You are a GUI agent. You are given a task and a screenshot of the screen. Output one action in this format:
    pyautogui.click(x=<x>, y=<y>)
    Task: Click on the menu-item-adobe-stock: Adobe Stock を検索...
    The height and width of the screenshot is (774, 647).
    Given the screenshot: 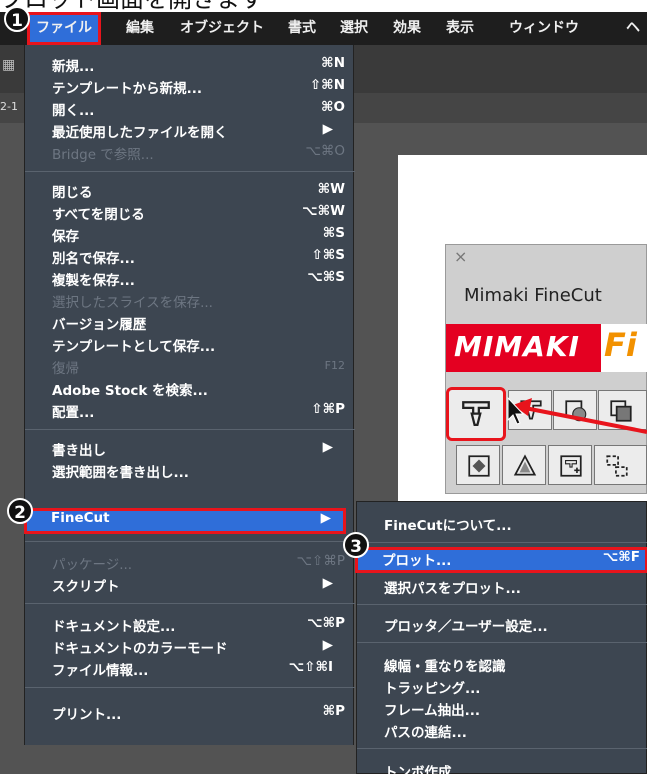 What is the action you would take?
    pyautogui.click(x=190, y=388)
    